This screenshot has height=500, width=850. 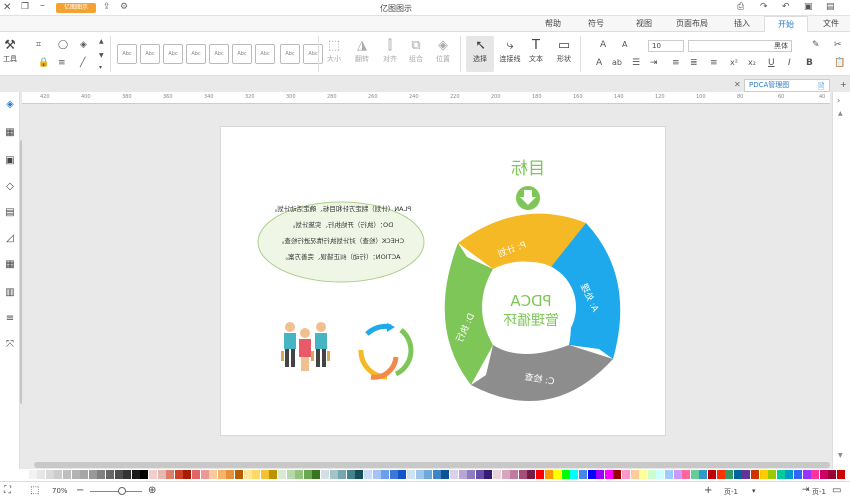 What do you see at coordinates (432, 465) in the screenshot?
I see `horizontal-scrollbar` at bounding box center [432, 465].